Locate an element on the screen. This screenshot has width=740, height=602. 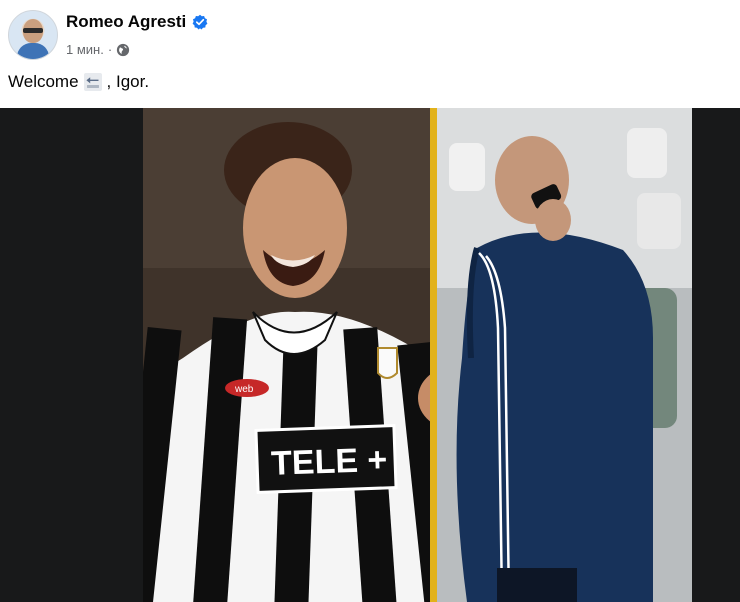
post-text: Welcome , Igor. is located at coordinates (78, 82).